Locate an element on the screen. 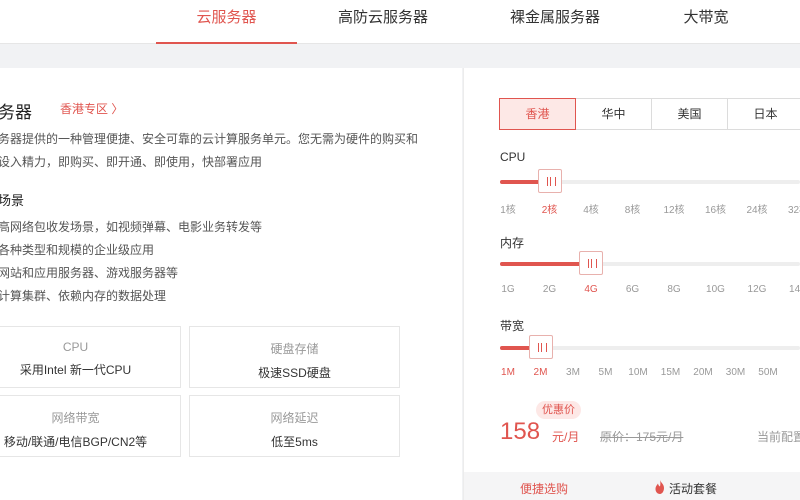  product-tab-bar: 云服务器 高防云服务器 裸金属服务器 大带宽 is located at coordinates (400, 22).